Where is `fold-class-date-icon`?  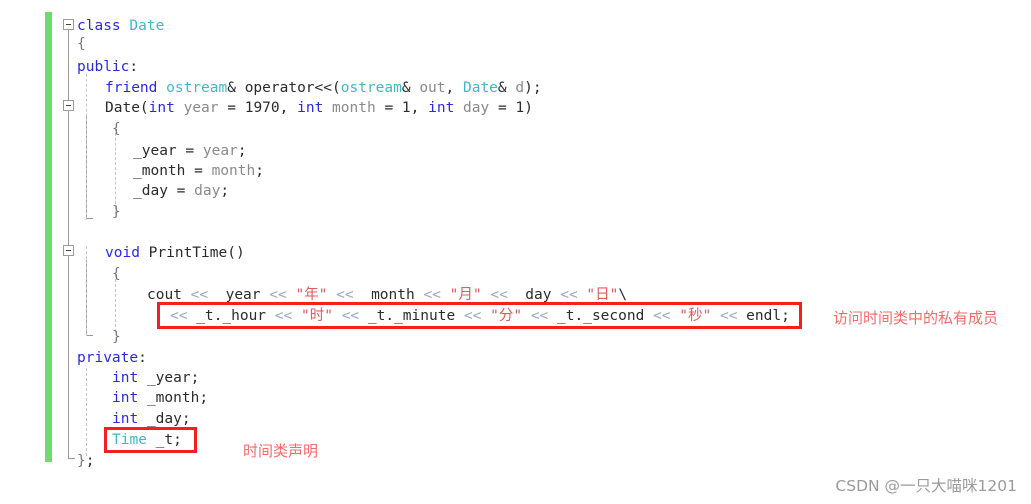 fold-class-date-icon is located at coordinates (68, 24).